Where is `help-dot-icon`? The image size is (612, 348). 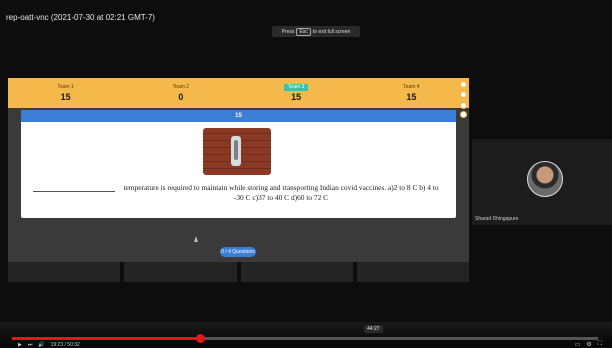 help-dot-icon is located at coordinates (463, 114).